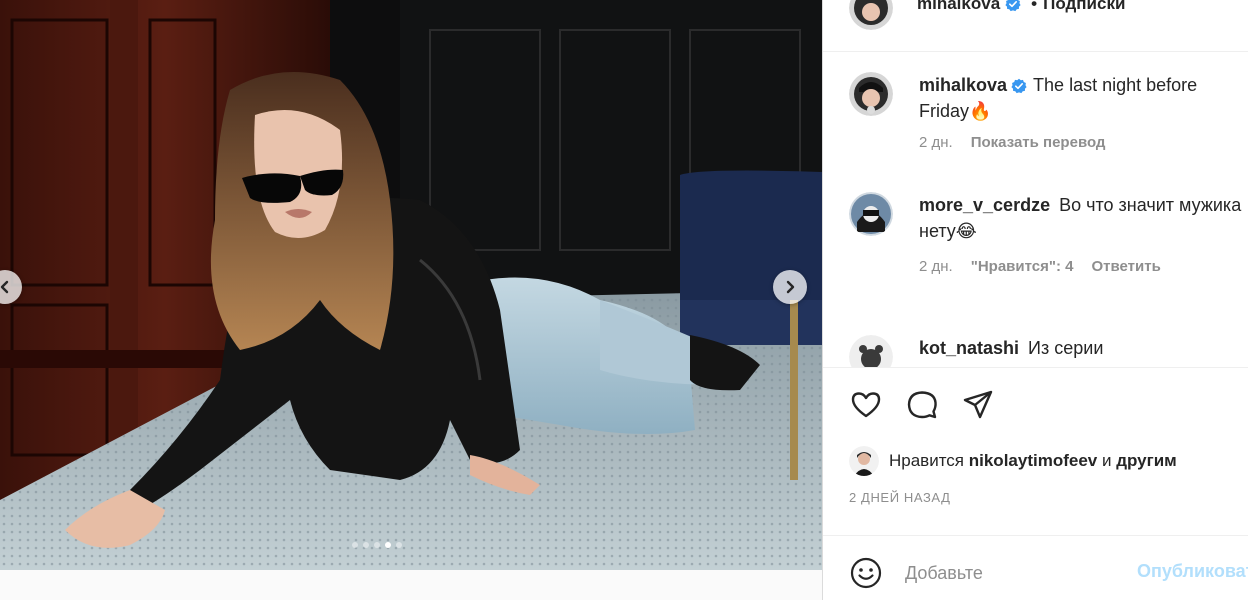  What do you see at coordinates (1035, 26) in the screenshot?
I see `post-header: mihalkova • Подписки` at bounding box center [1035, 26].